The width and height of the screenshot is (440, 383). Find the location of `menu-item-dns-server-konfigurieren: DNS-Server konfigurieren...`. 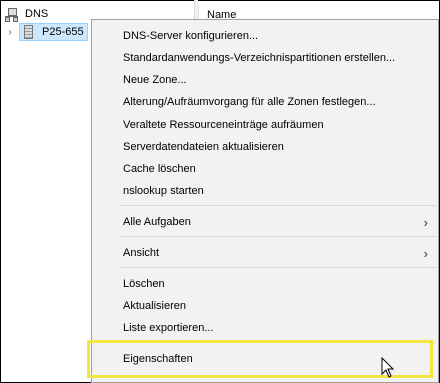

menu-item-dns-server-konfigurieren: DNS-Server konfigurieren... is located at coordinates (265, 36).